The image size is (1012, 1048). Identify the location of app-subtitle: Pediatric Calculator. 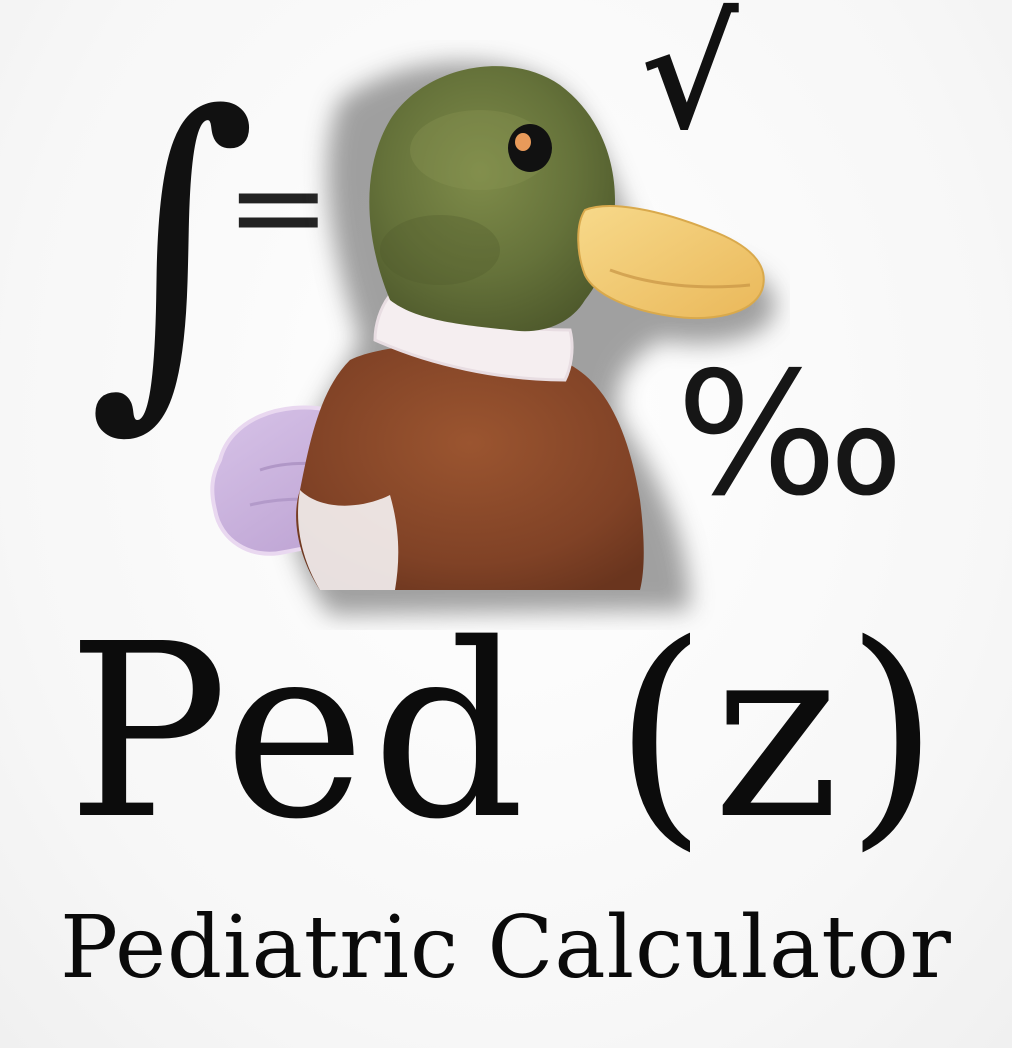
(506, 948).